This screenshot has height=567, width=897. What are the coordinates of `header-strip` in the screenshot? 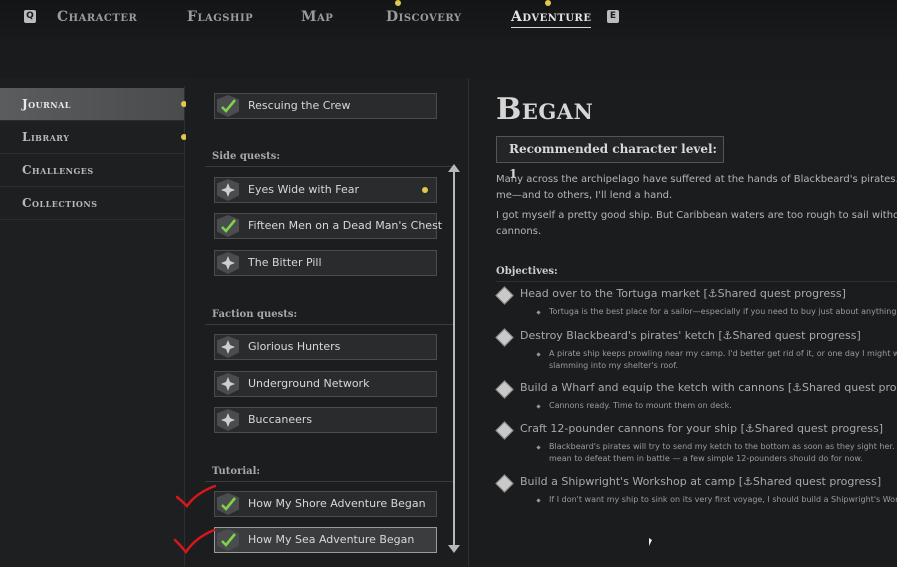 It's located at (448, 59).